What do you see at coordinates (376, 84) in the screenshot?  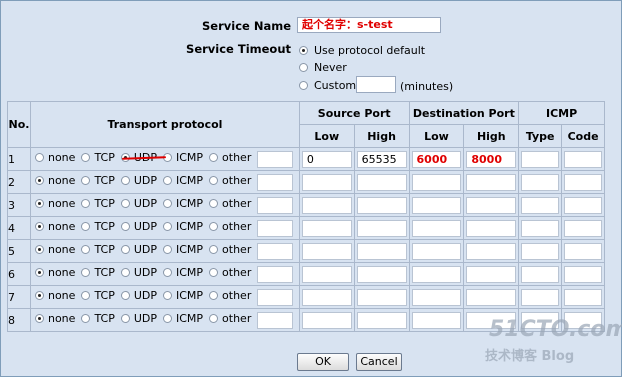 I see `custom-minutes-input` at bounding box center [376, 84].